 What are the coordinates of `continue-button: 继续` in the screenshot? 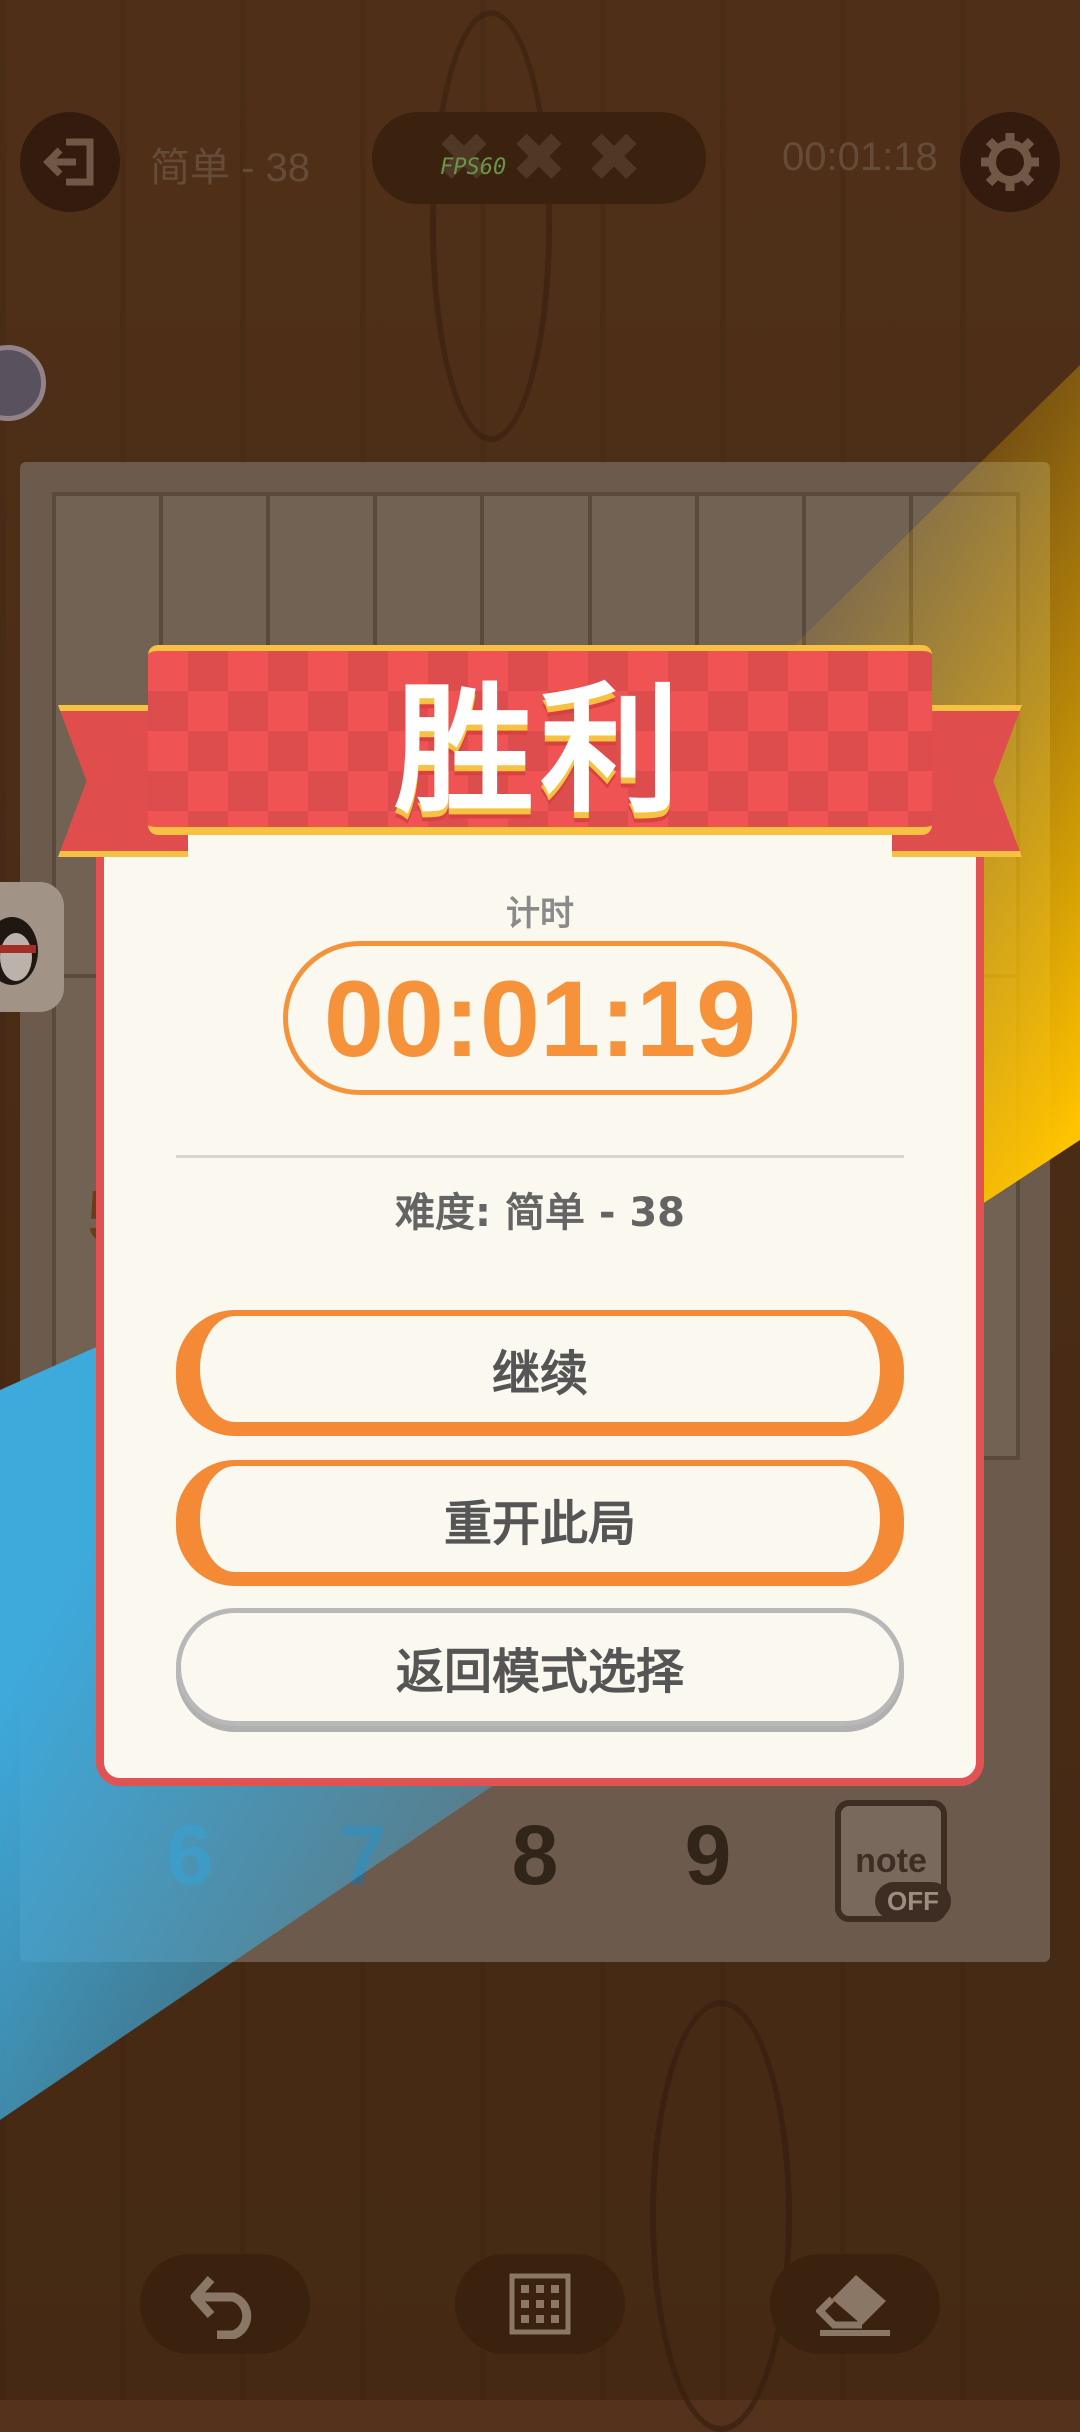 It's located at (540, 1369).